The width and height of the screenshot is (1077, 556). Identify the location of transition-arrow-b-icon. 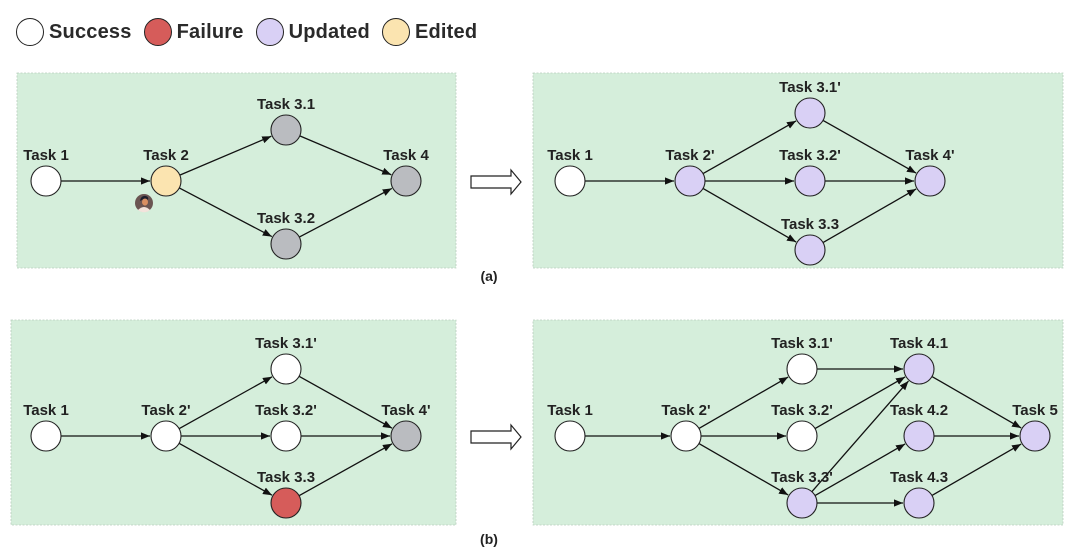
(496, 437).